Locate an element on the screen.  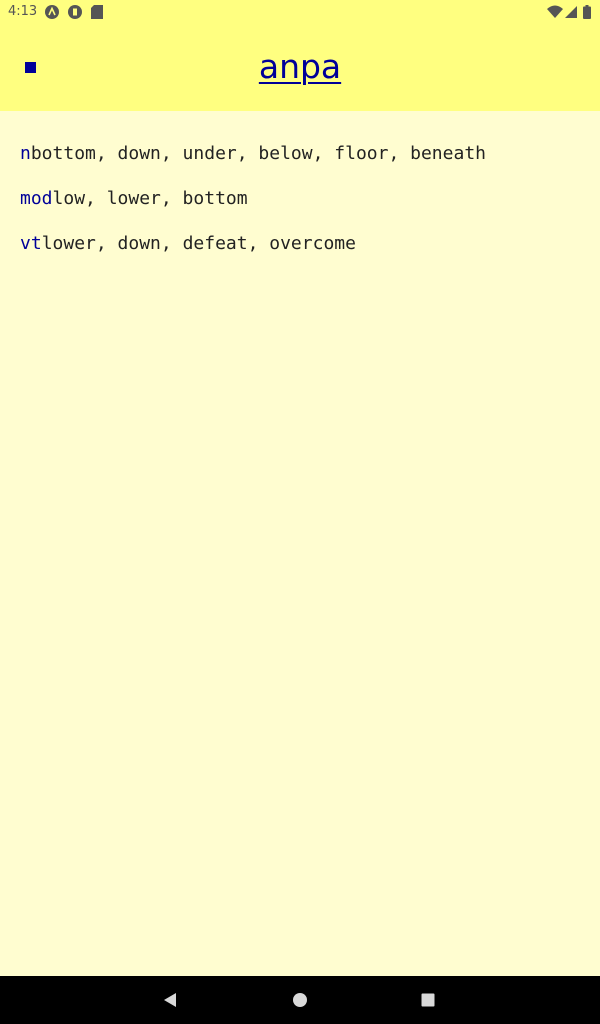
page-title: anpa is located at coordinates (300, 67).